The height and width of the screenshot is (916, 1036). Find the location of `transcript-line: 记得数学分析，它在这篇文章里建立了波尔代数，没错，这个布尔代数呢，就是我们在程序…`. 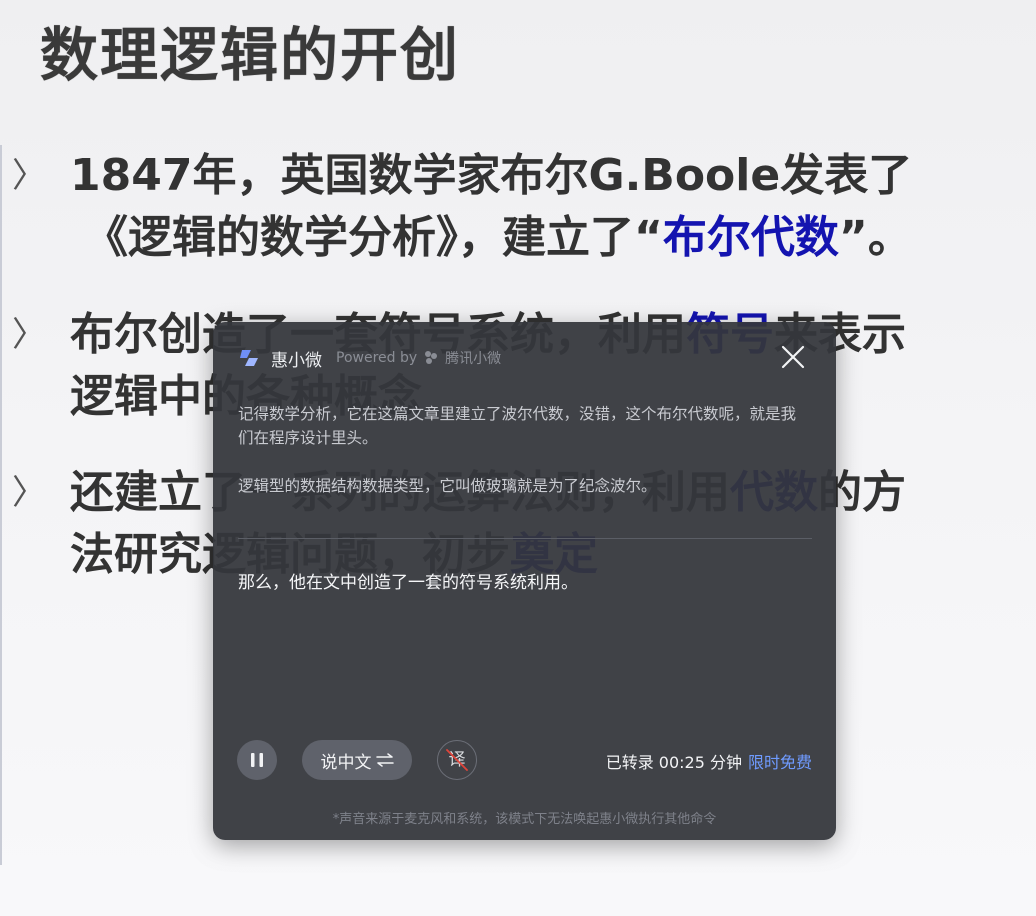

transcript-line: 记得数学分析，它在这篇文章里建立了波尔代数，没错，这个布尔代数呢，就是我们在程序… is located at coordinates (517, 426).